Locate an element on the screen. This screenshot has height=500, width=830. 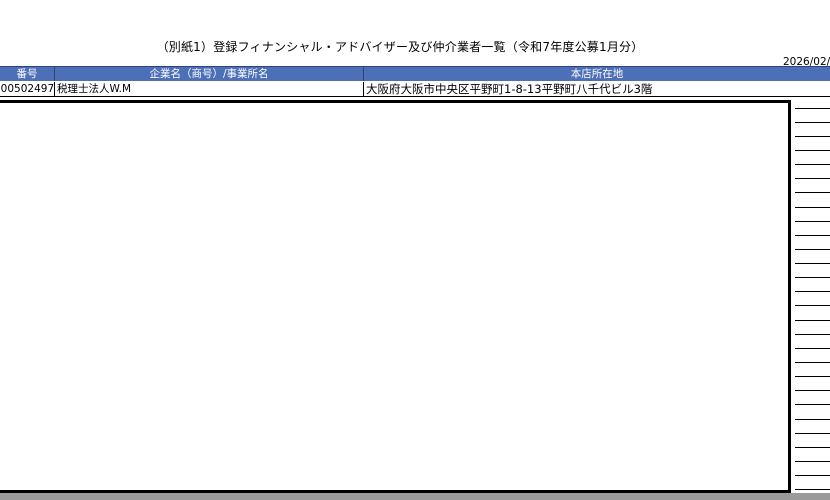
column-header-company-name: 企業名（商号）/事業所名 is located at coordinates (209, 74).